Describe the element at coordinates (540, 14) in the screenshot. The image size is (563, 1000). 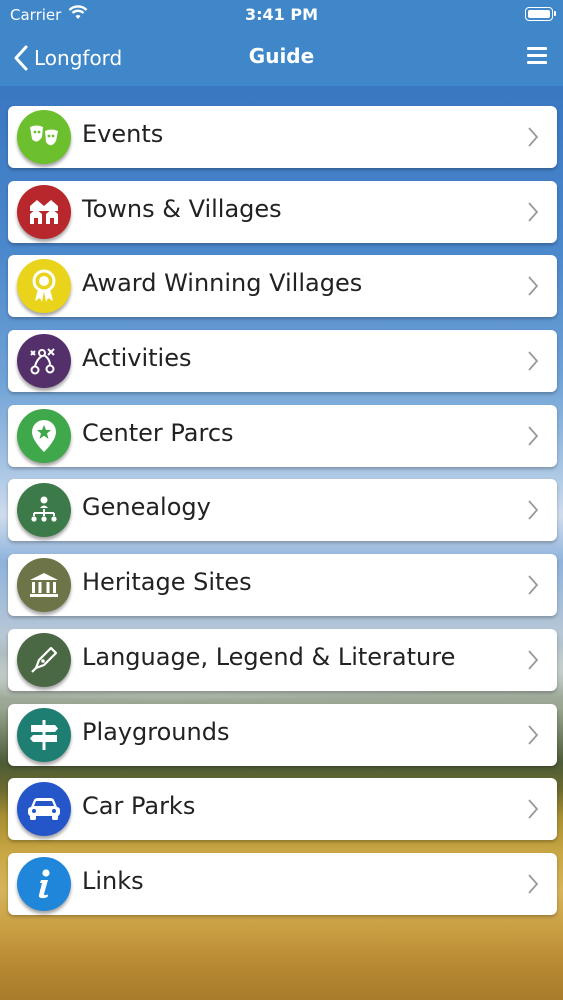
I see `battery-icon` at that location.